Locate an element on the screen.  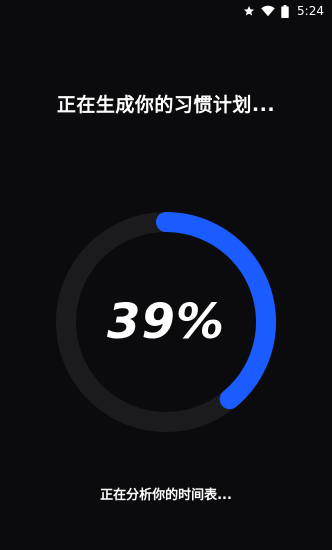
status-bar: 5:24 is located at coordinates (166, 11).